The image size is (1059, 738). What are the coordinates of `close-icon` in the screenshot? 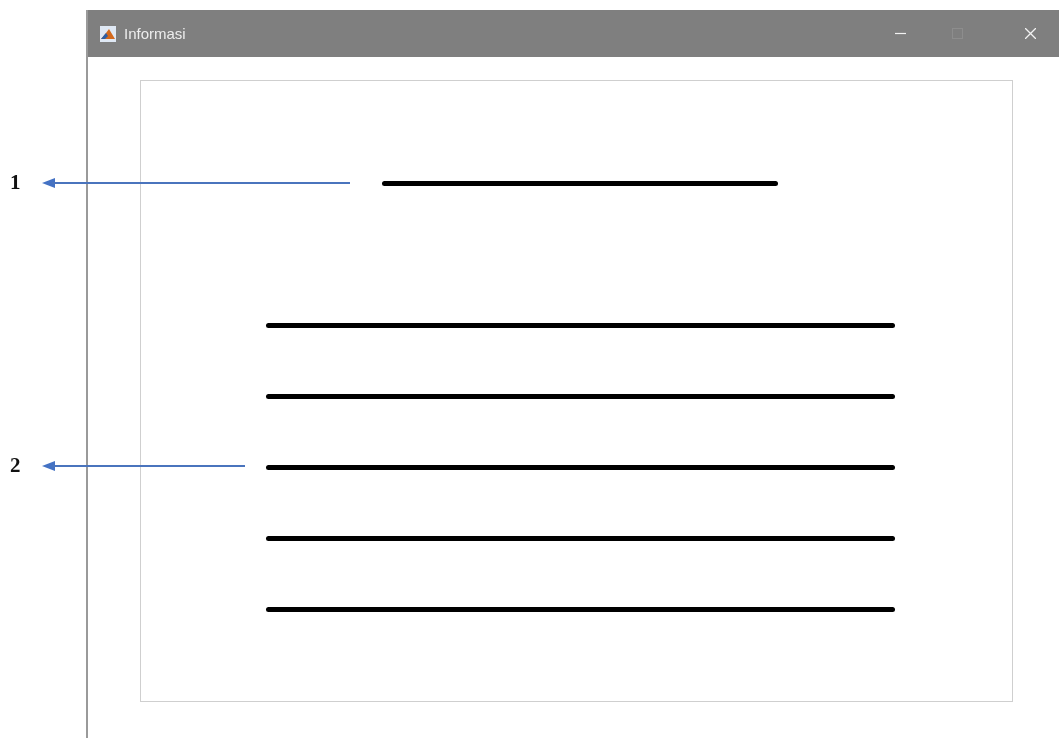 It's located at (1030, 33).